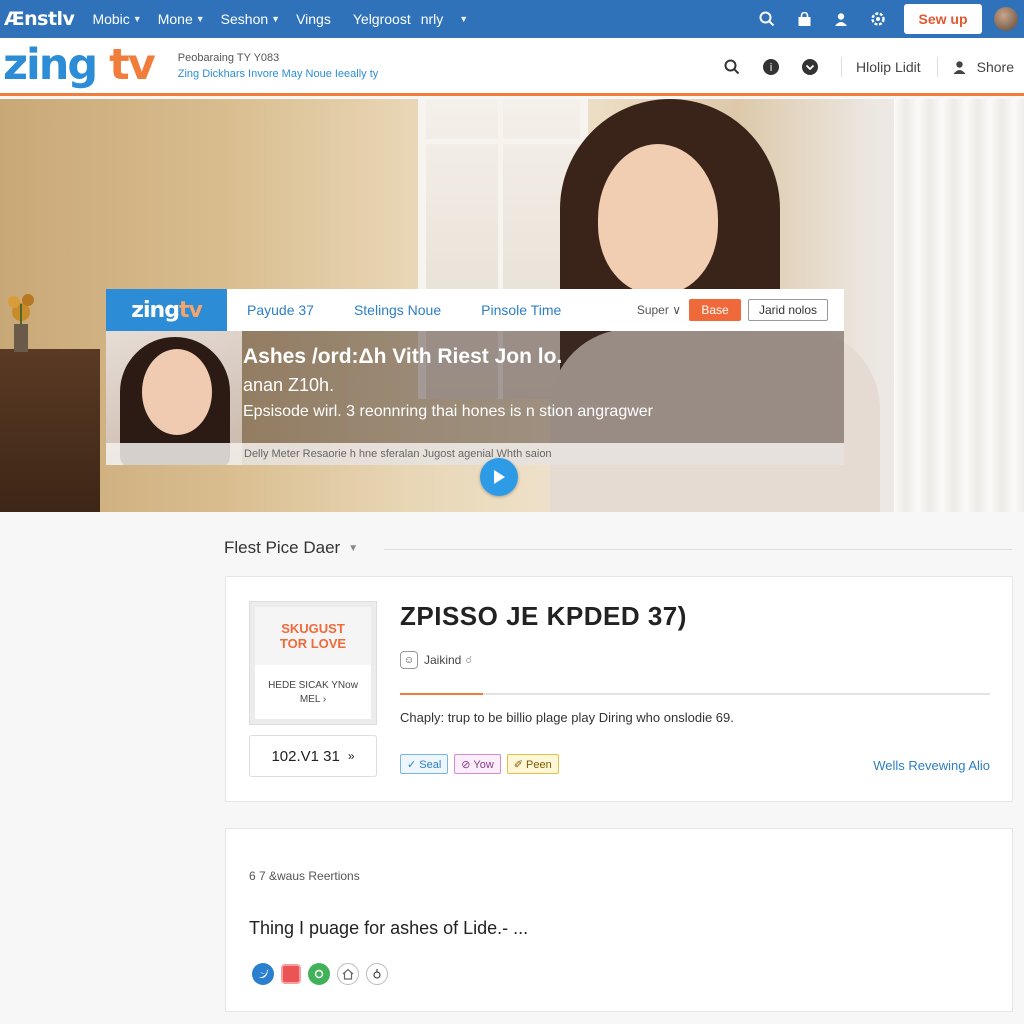 The image size is (1024, 1024). What do you see at coordinates (804, 19) in the screenshot?
I see `bag-icon` at bounding box center [804, 19].